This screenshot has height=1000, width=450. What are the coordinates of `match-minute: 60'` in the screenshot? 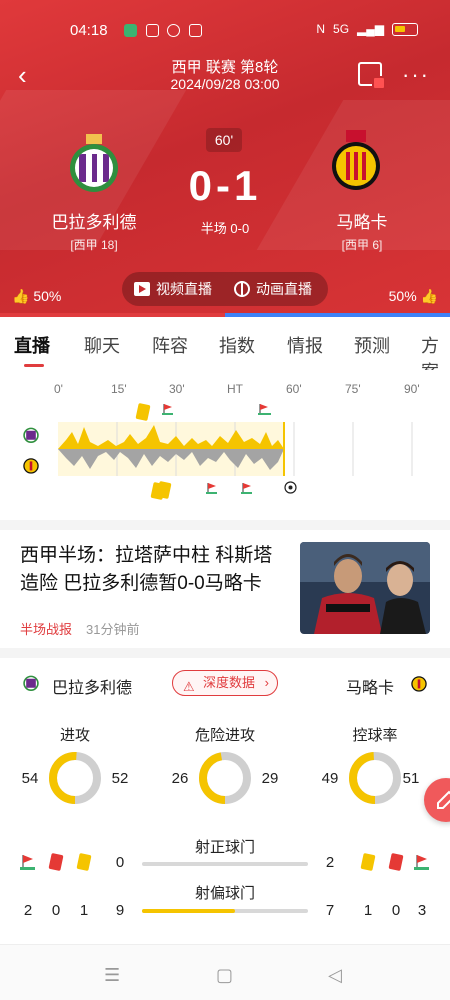 It's located at (224, 140).